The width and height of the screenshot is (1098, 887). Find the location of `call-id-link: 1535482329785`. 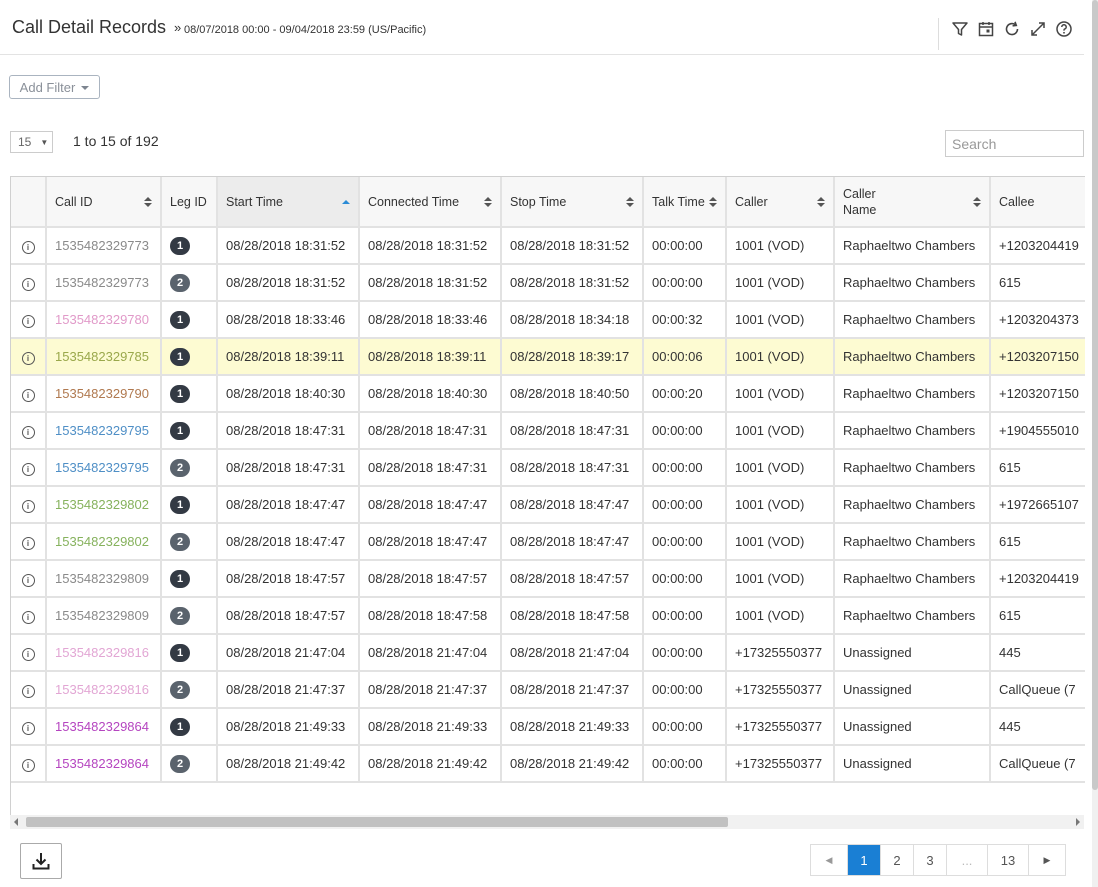

call-id-link: 1535482329785 is located at coordinates (102, 356).